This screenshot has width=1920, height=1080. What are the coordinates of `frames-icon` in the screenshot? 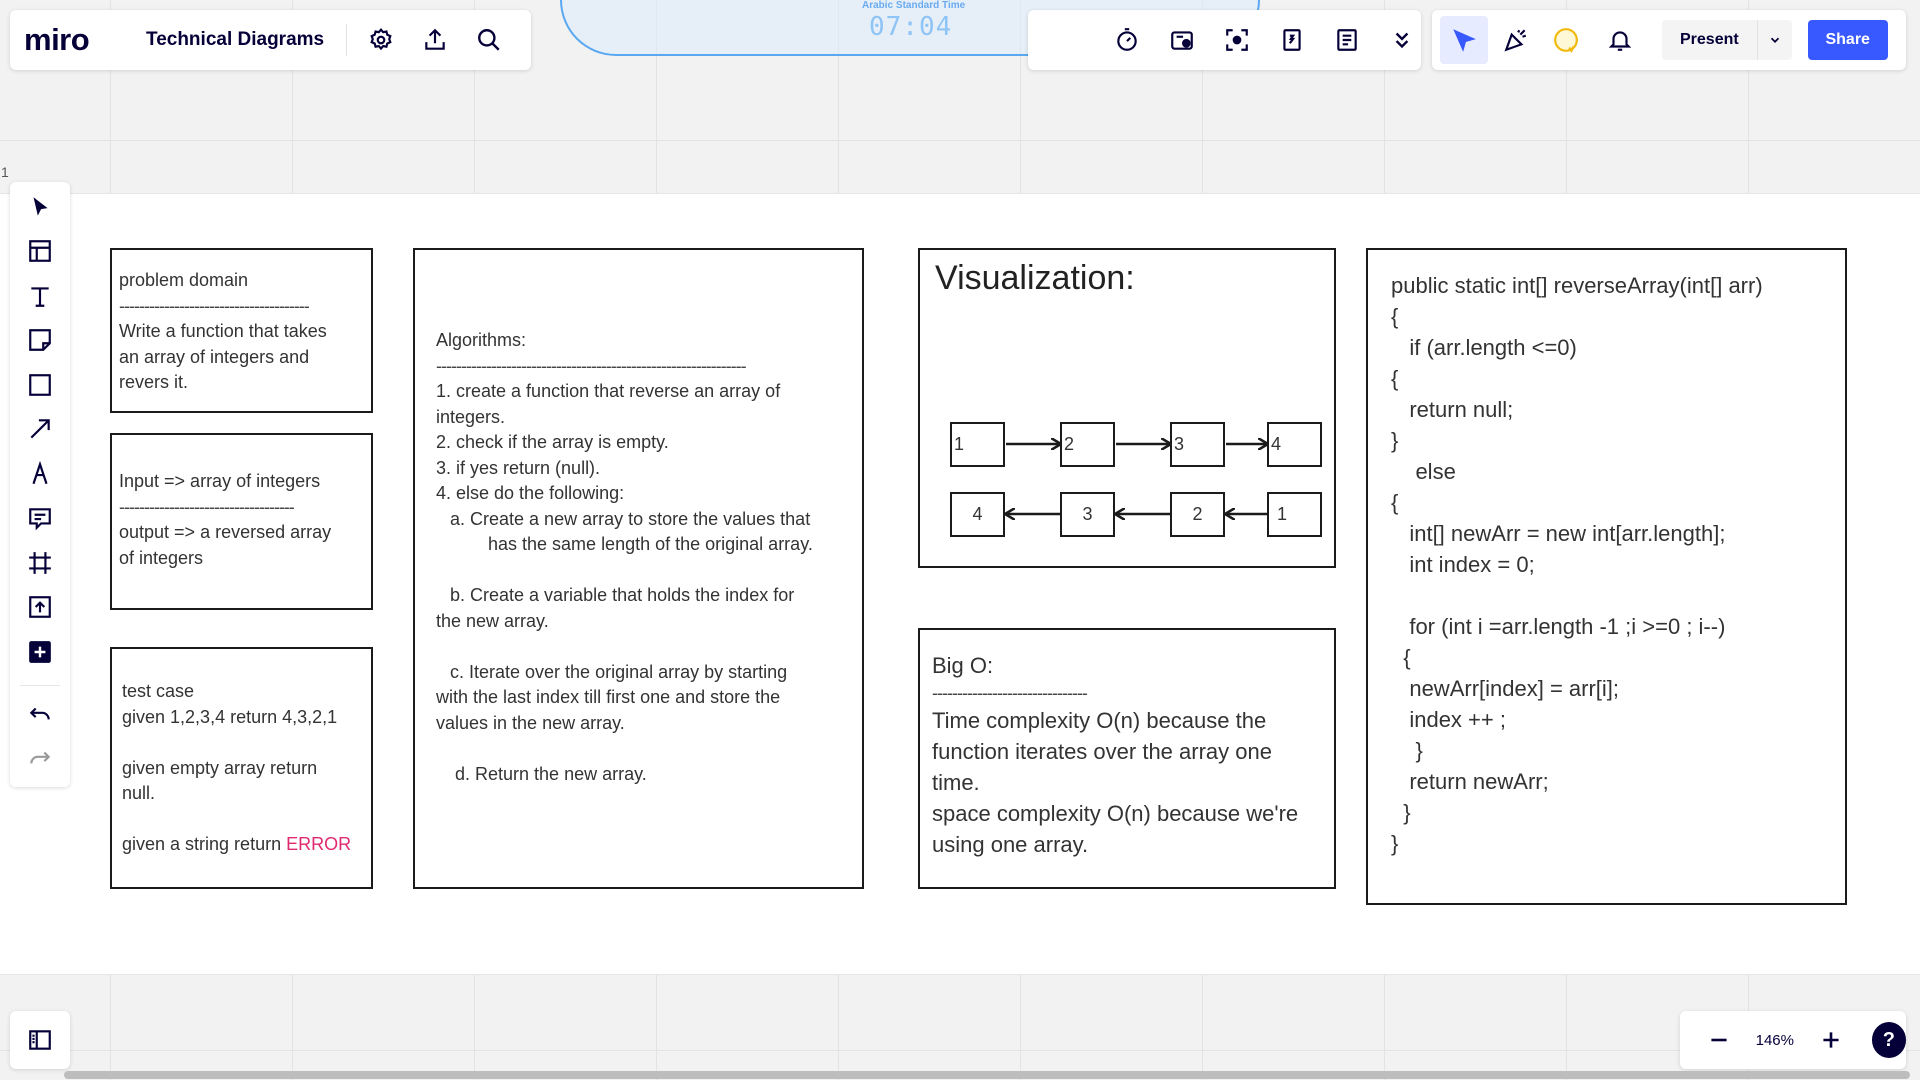 It's located at (1292, 40).